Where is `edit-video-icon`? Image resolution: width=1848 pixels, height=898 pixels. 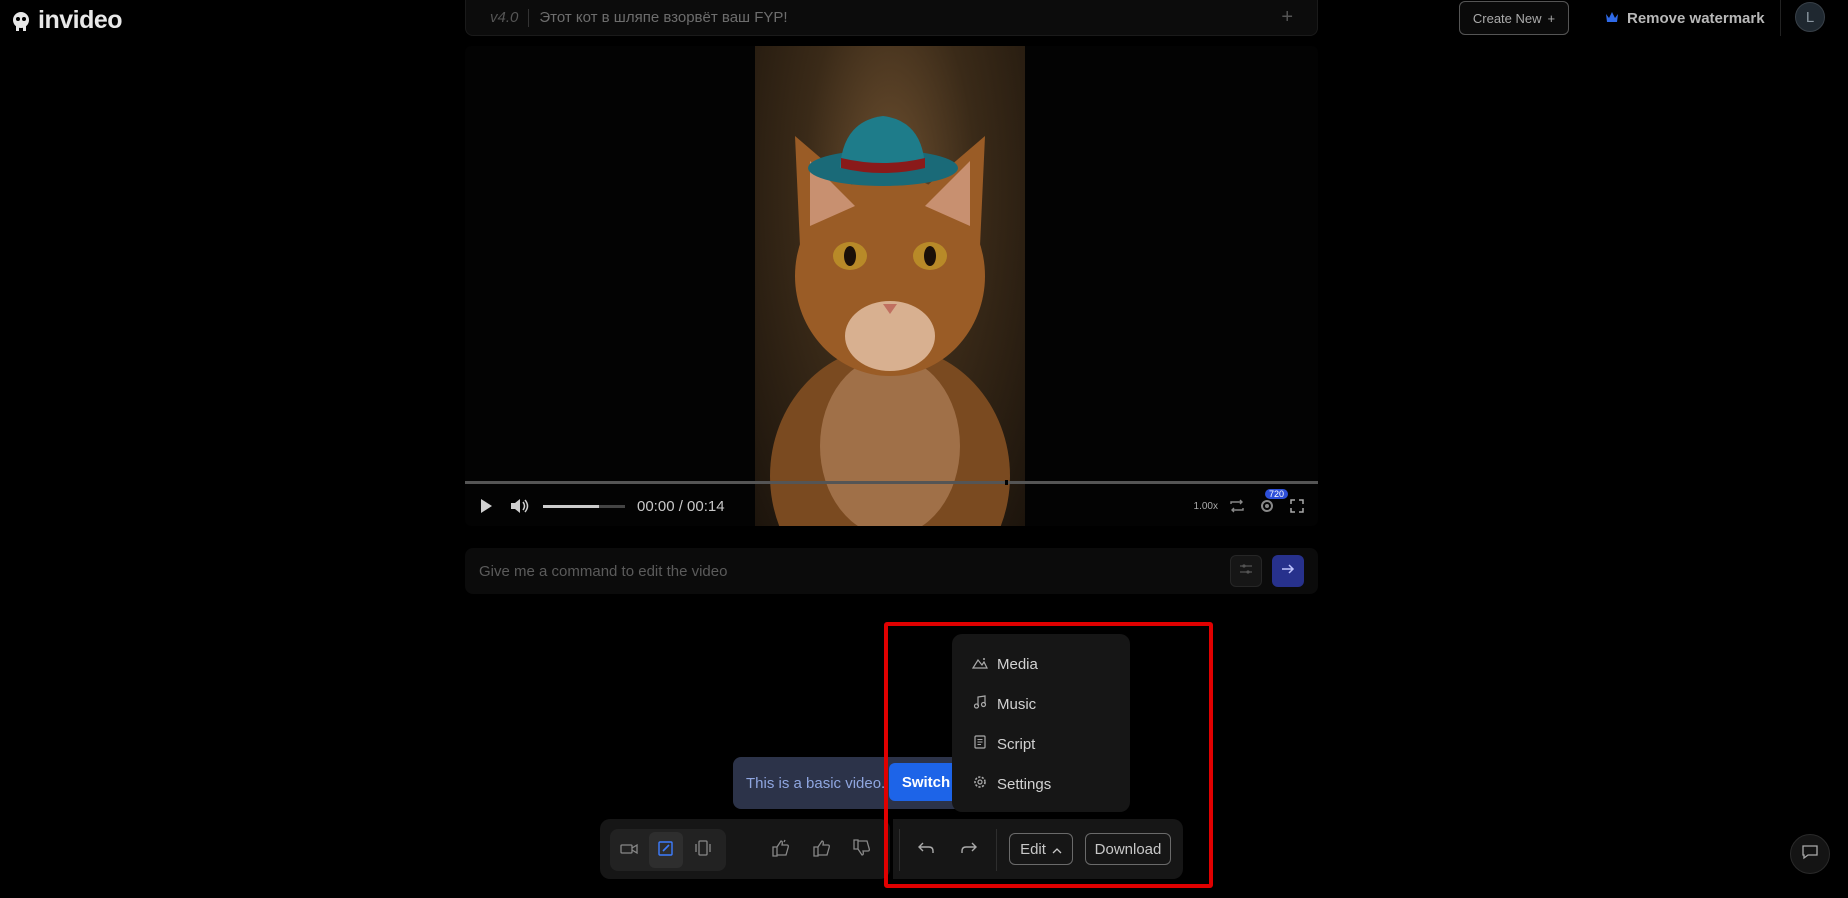
edit-video-icon is located at coordinates (666, 850).